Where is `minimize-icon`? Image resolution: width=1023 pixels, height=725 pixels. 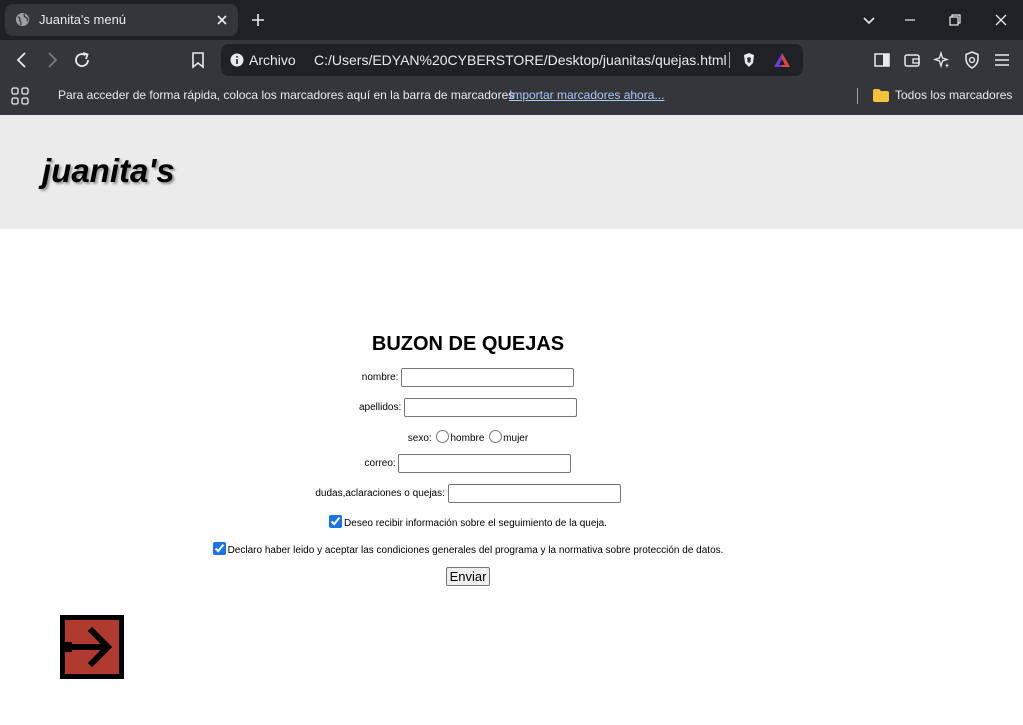
minimize-icon is located at coordinates (910, 20).